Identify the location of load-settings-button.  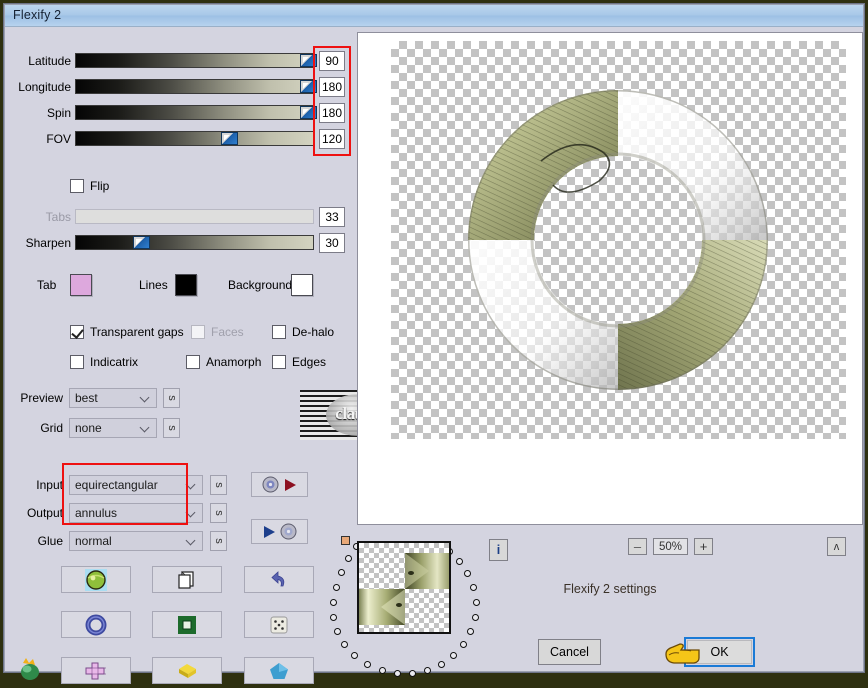
(279, 484).